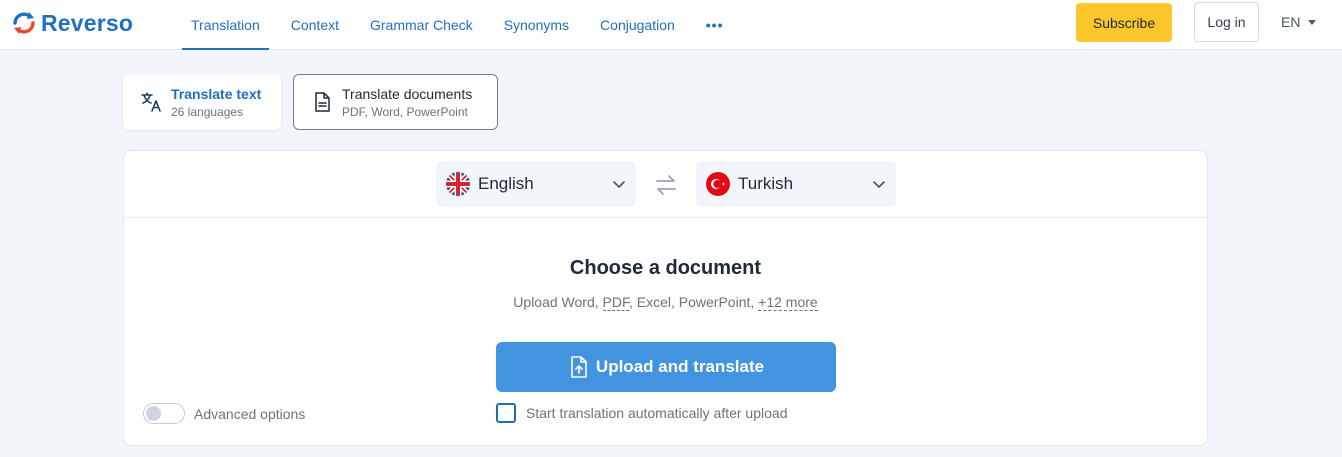 Image resolution: width=1342 pixels, height=457 pixels. Describe the element at coordinates (1291, 22) in the screenshot. I see `ui-language-label: EN` at that location.